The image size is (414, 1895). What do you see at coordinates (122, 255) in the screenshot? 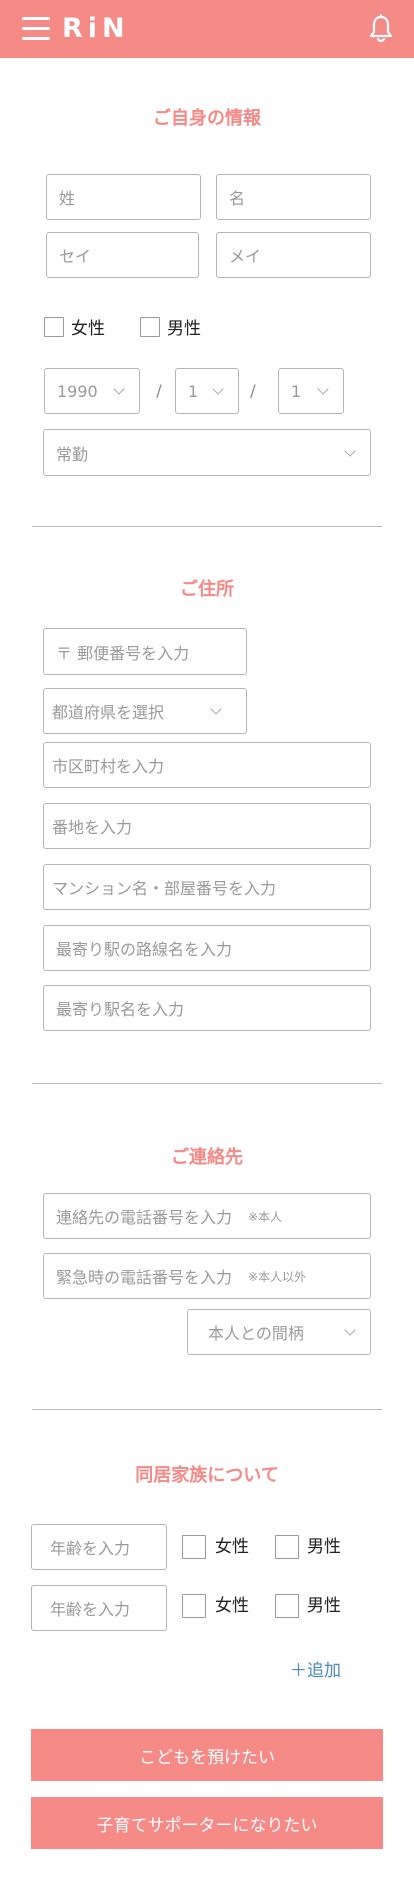
I see `last-name-kana-input: セイ` at bounding box center [122, 255].